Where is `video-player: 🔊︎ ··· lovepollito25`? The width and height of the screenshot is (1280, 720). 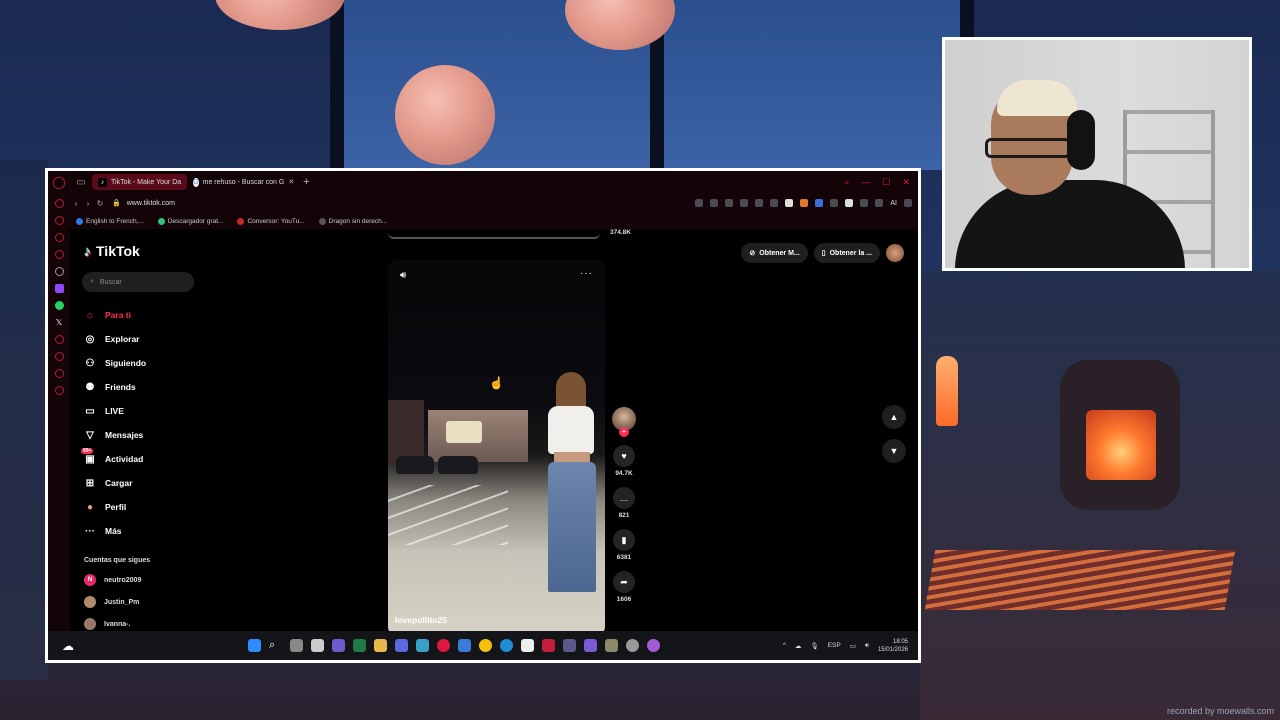
video-player: 🔊︎ ··· lovepollito25 is located at coordinates (496, 445).